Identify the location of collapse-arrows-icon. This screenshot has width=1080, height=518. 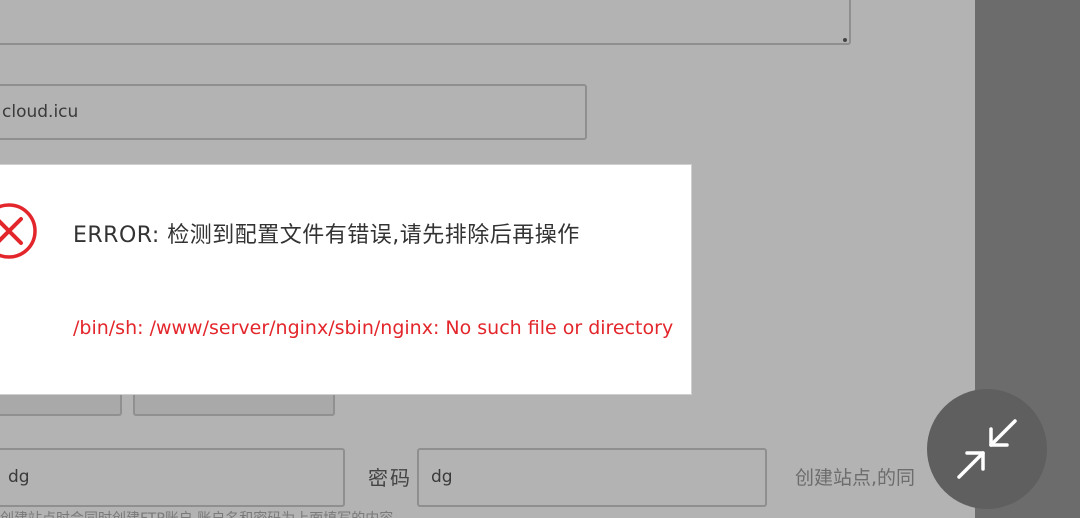
(987, 449).